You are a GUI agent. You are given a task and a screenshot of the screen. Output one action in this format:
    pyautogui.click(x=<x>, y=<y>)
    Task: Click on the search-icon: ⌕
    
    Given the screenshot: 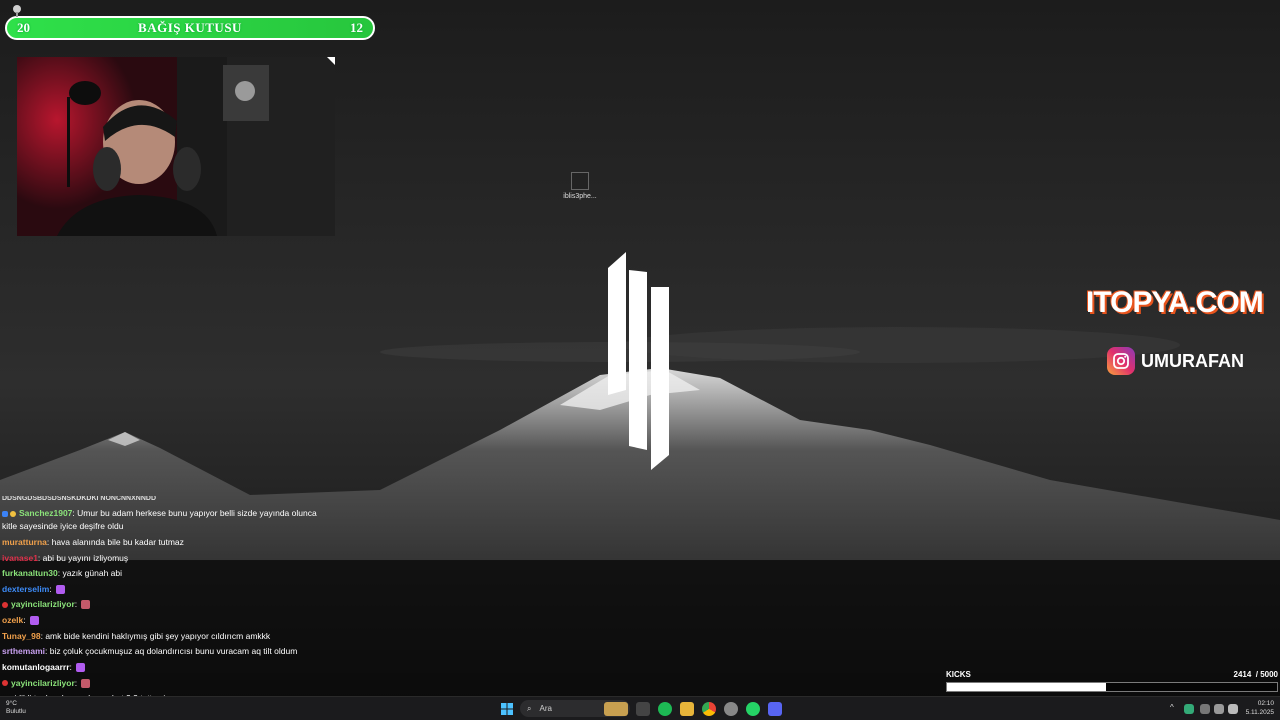 What is the action you would take?
    pyautogui.click(x=529, y=708)
    